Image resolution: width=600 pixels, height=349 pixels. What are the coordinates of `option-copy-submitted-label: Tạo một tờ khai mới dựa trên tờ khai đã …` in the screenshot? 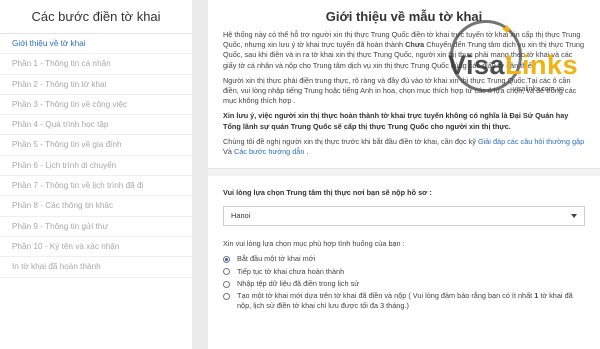 It's located at (411, 301).